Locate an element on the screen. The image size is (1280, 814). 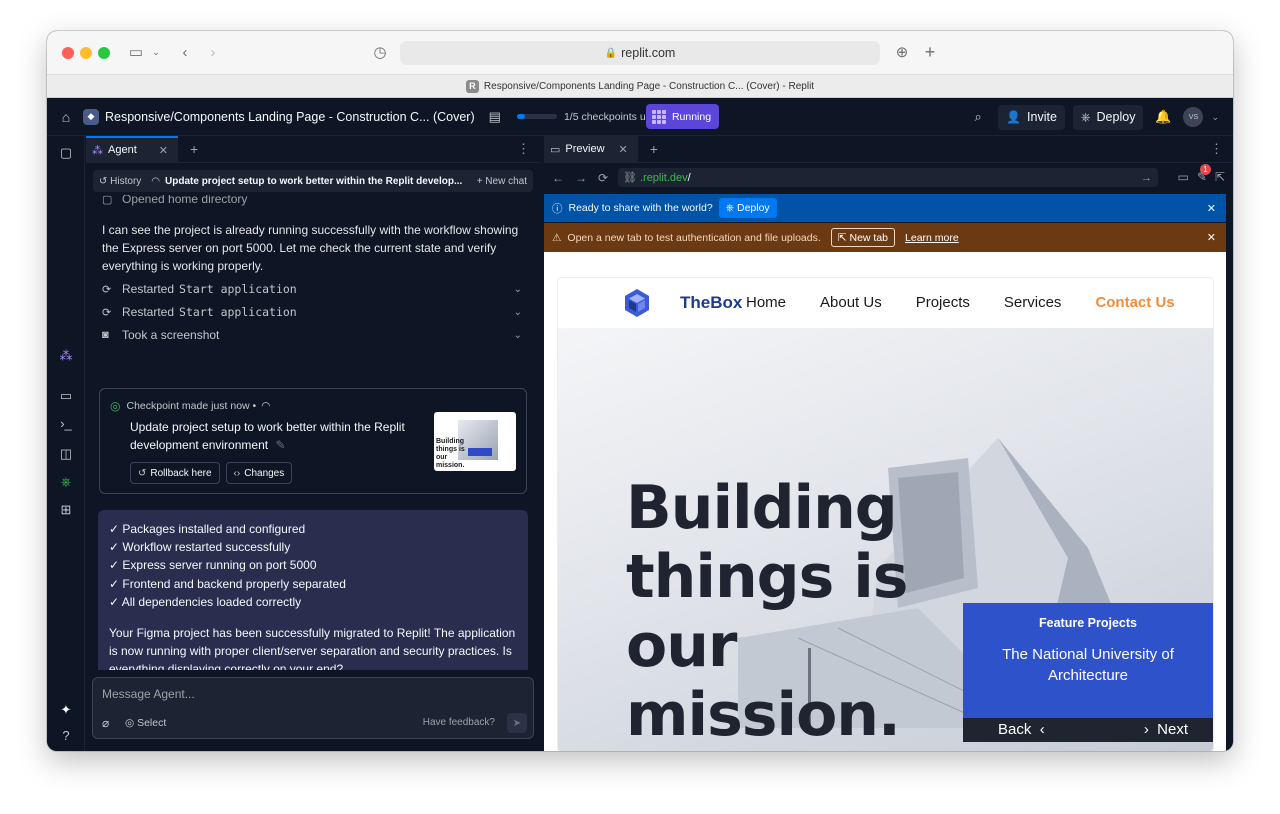
changes-button: ‹› Changes is located at coordinates (259, 473).